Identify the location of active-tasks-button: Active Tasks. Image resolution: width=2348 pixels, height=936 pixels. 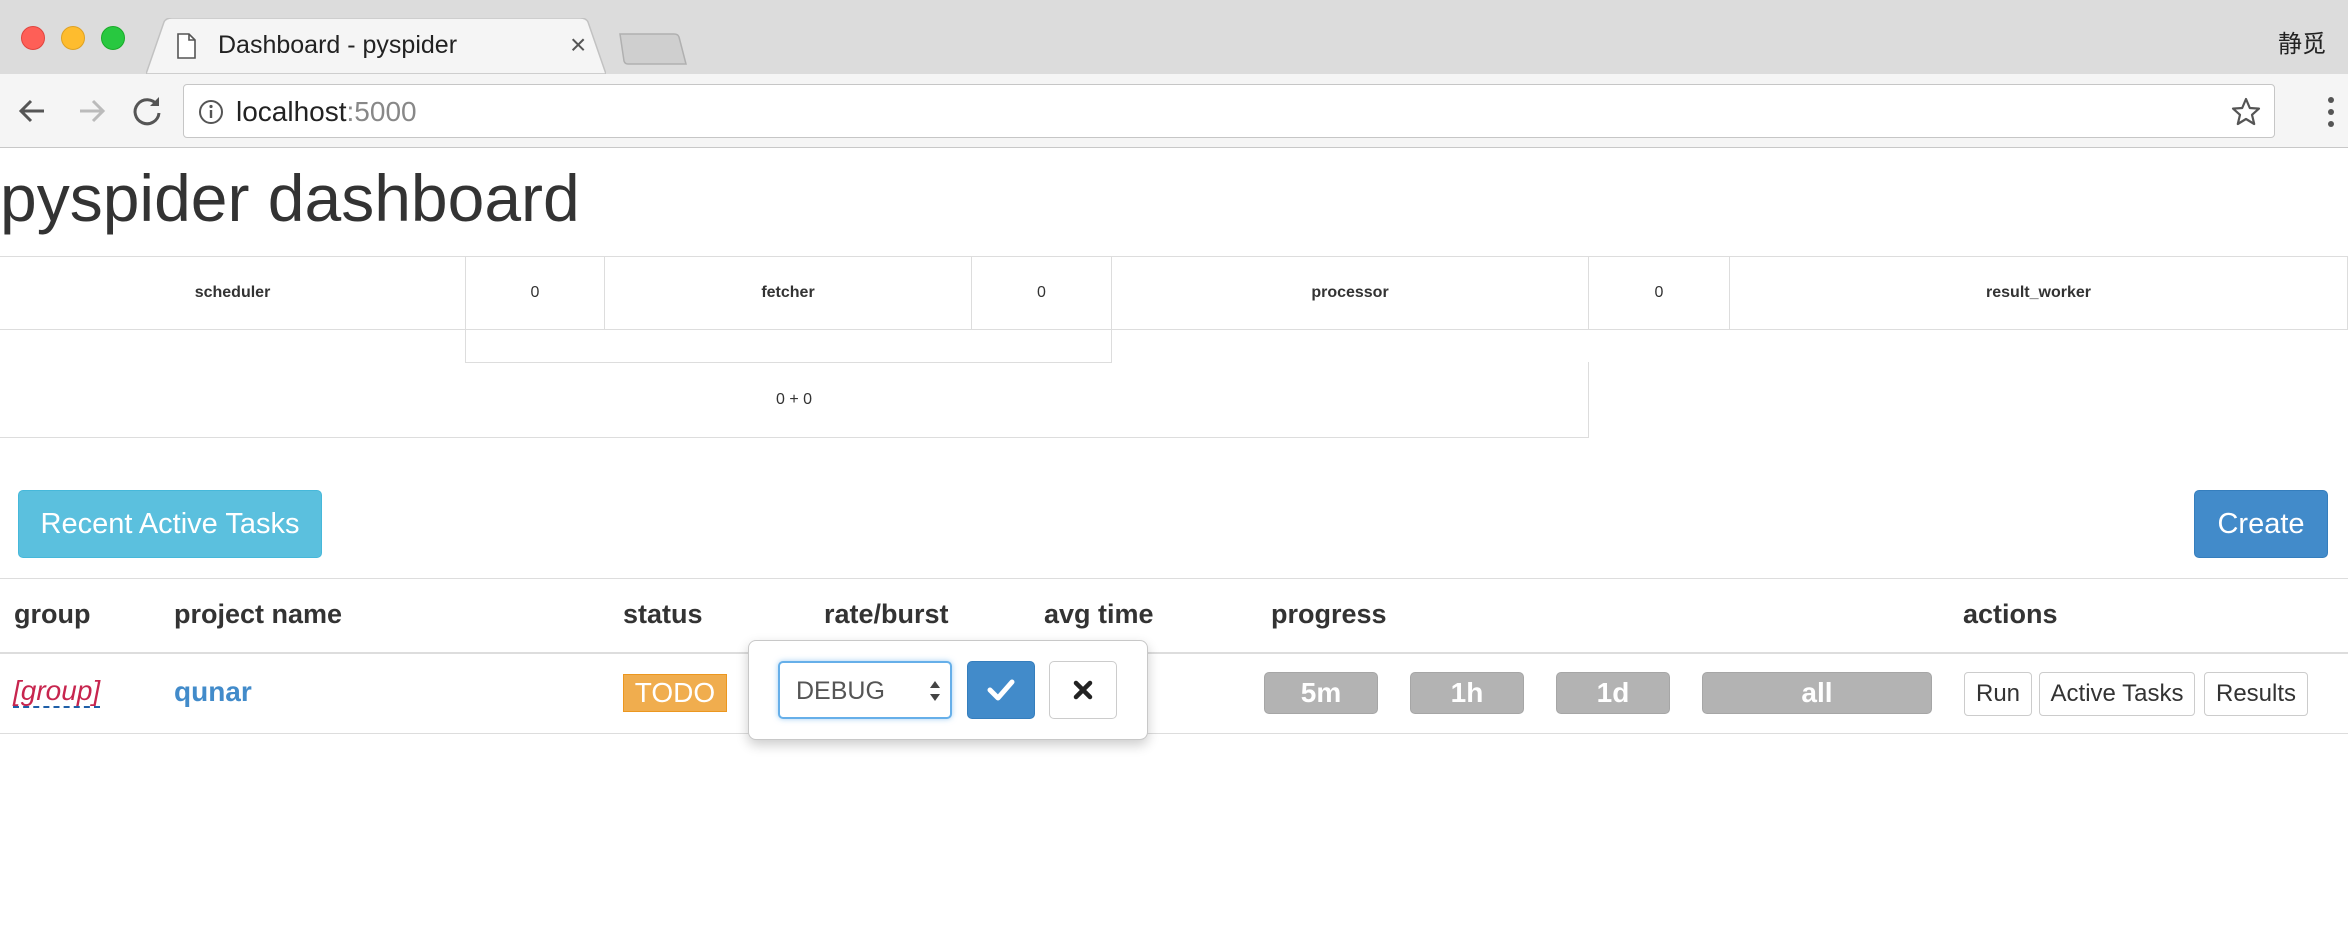
(2117, 694).